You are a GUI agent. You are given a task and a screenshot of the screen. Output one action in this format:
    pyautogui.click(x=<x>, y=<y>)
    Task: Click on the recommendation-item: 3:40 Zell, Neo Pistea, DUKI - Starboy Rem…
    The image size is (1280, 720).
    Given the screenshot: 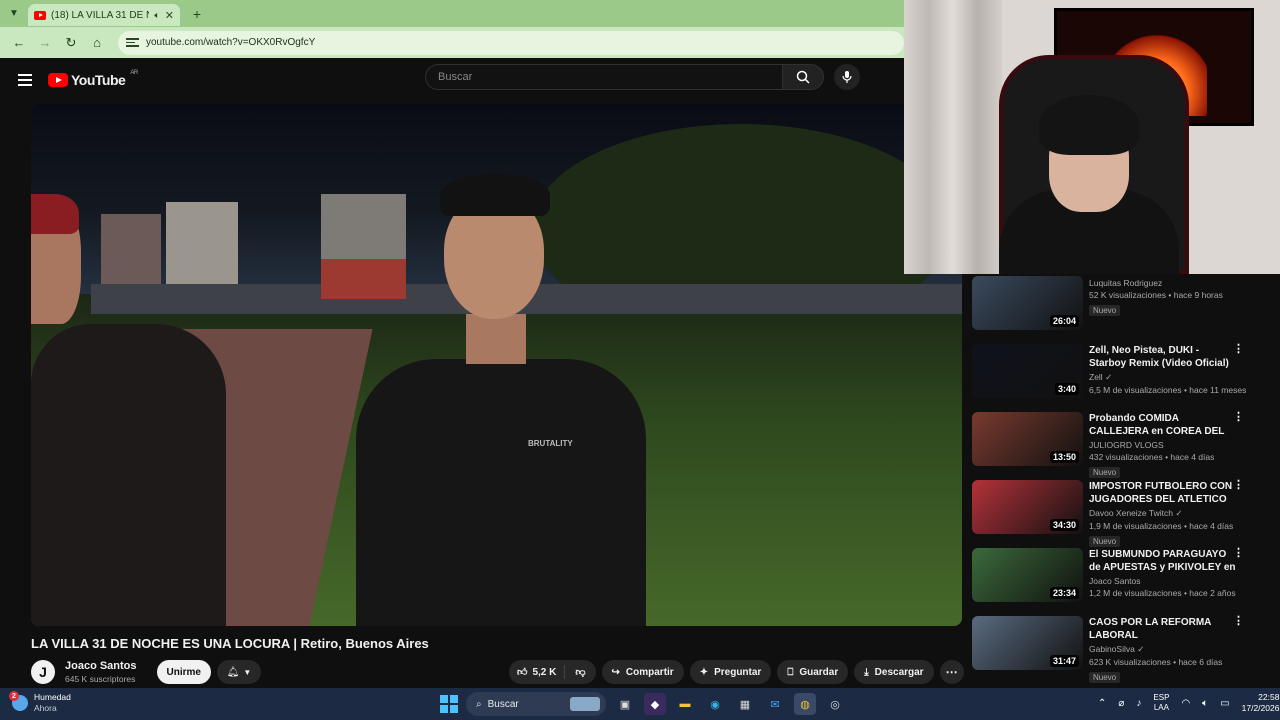 What is the action you would take?
    pyautogui.click(x=1122, y=376)
    